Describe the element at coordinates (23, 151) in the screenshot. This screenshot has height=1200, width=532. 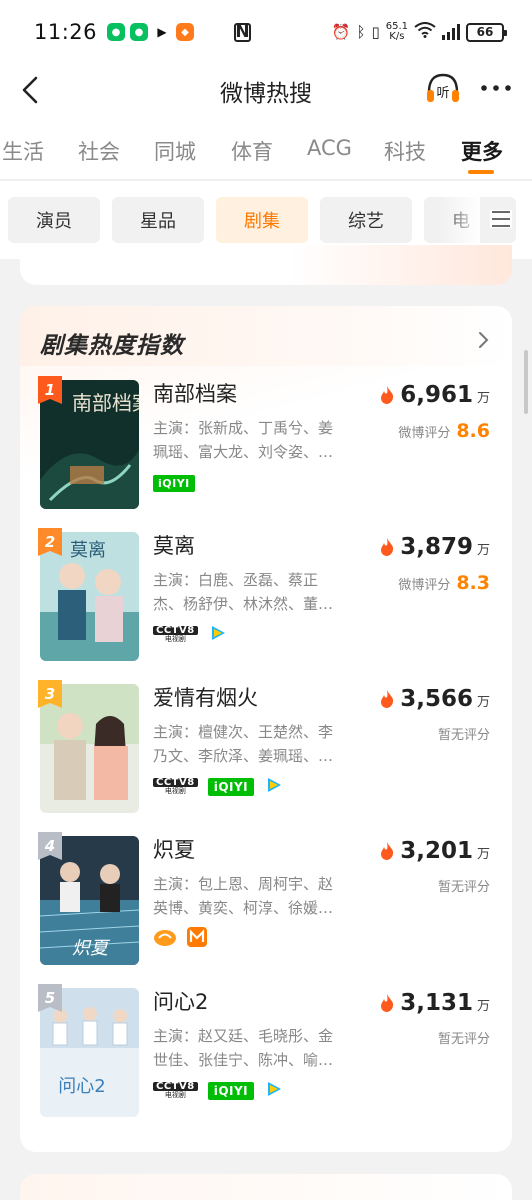
I see `tab-life: 生活` at that location.